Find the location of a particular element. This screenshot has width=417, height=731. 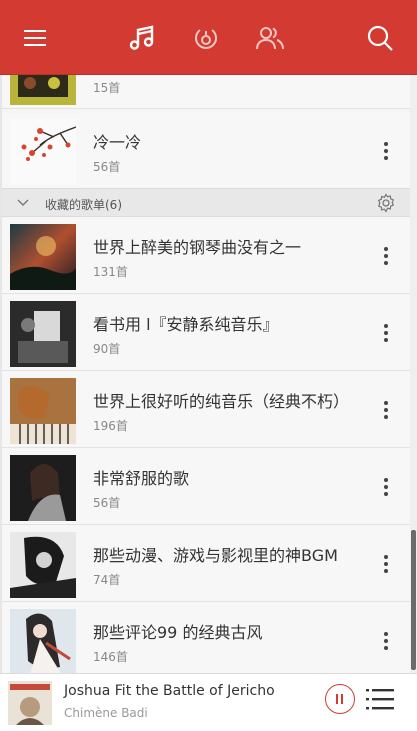

track-count: 15首 is located at coordinates (107, 88).